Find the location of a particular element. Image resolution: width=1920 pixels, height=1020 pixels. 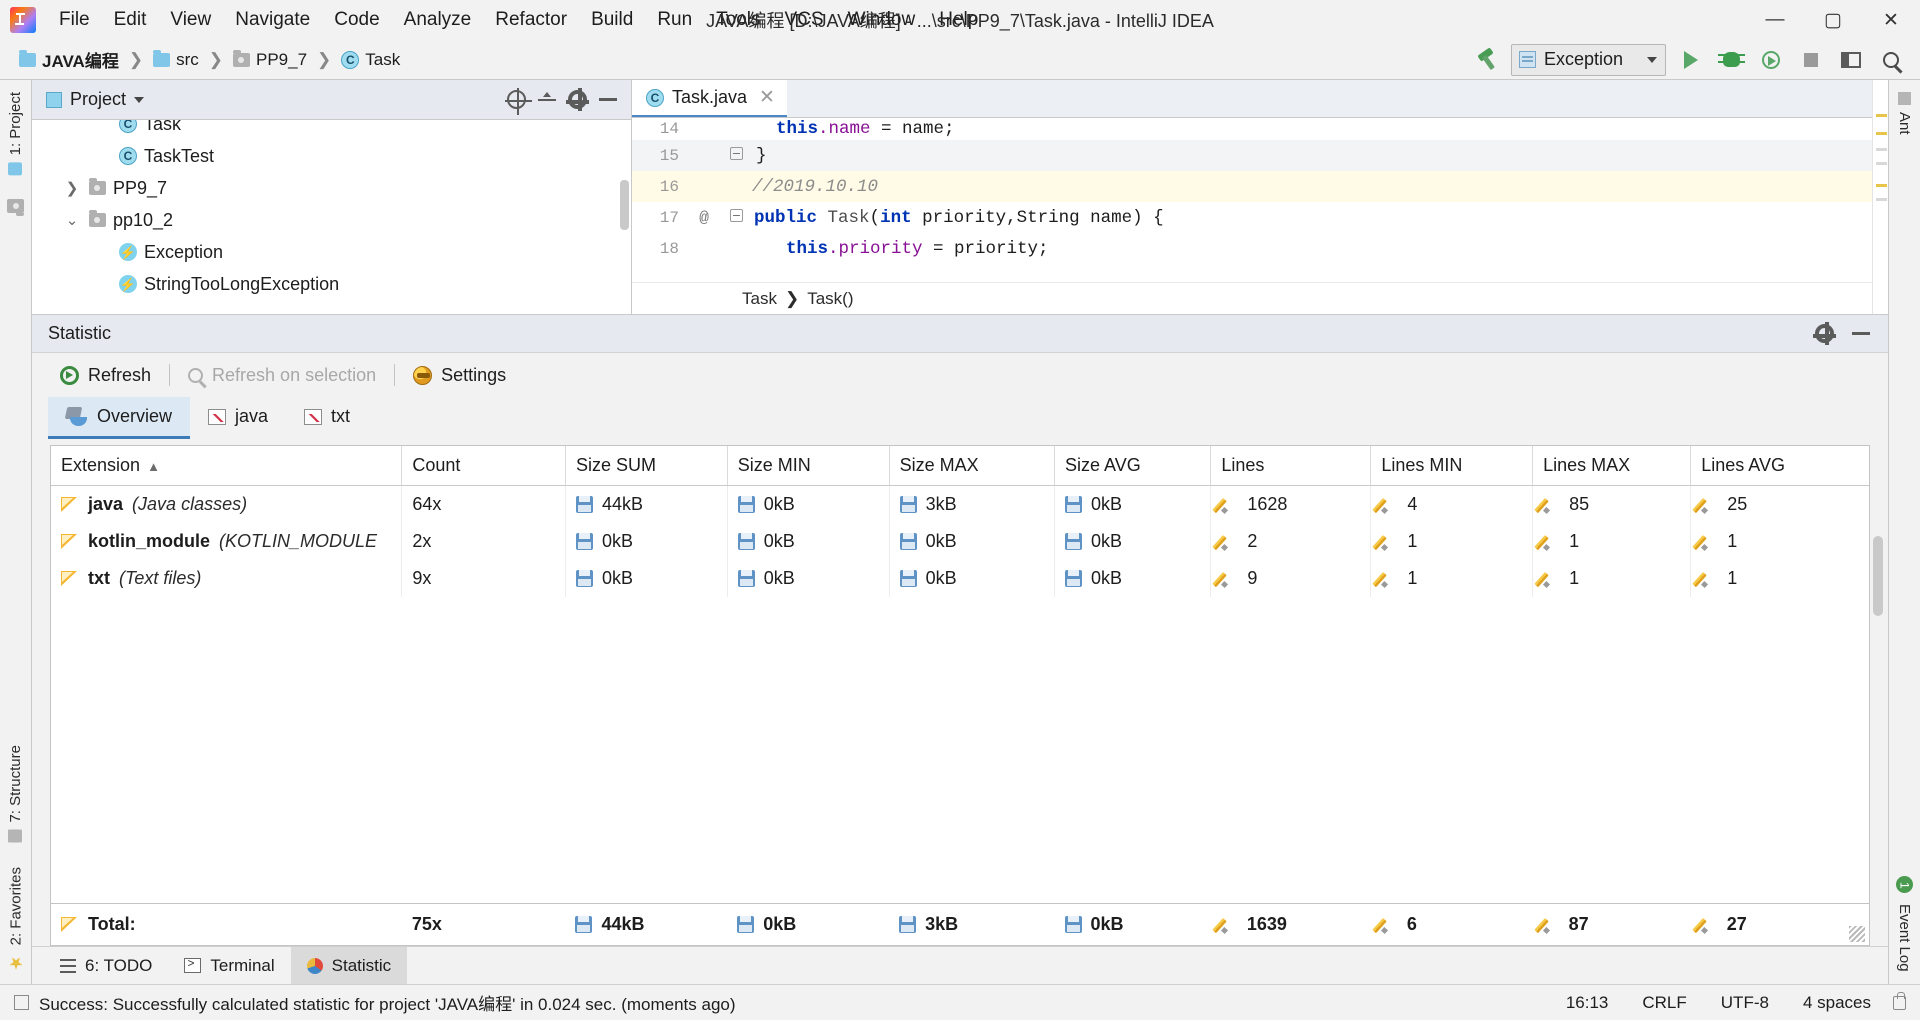

column-header-size-max: Size MAX is located at coordinates (972, 466).